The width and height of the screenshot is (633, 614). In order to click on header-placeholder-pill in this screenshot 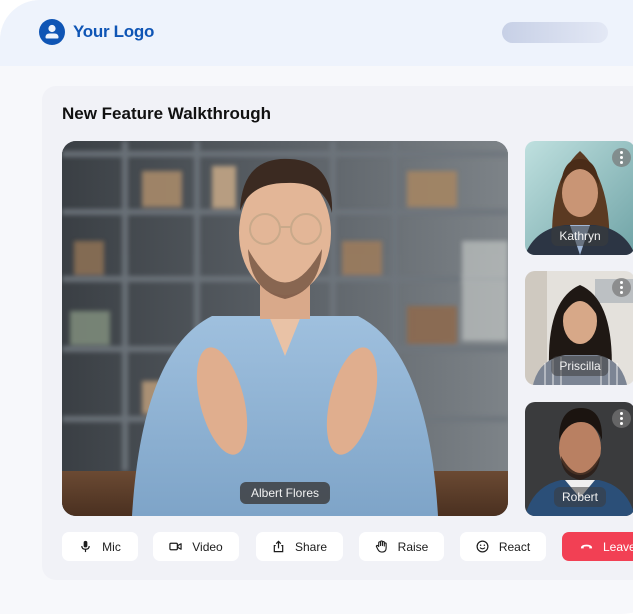, I will do `click(555, 32)`.